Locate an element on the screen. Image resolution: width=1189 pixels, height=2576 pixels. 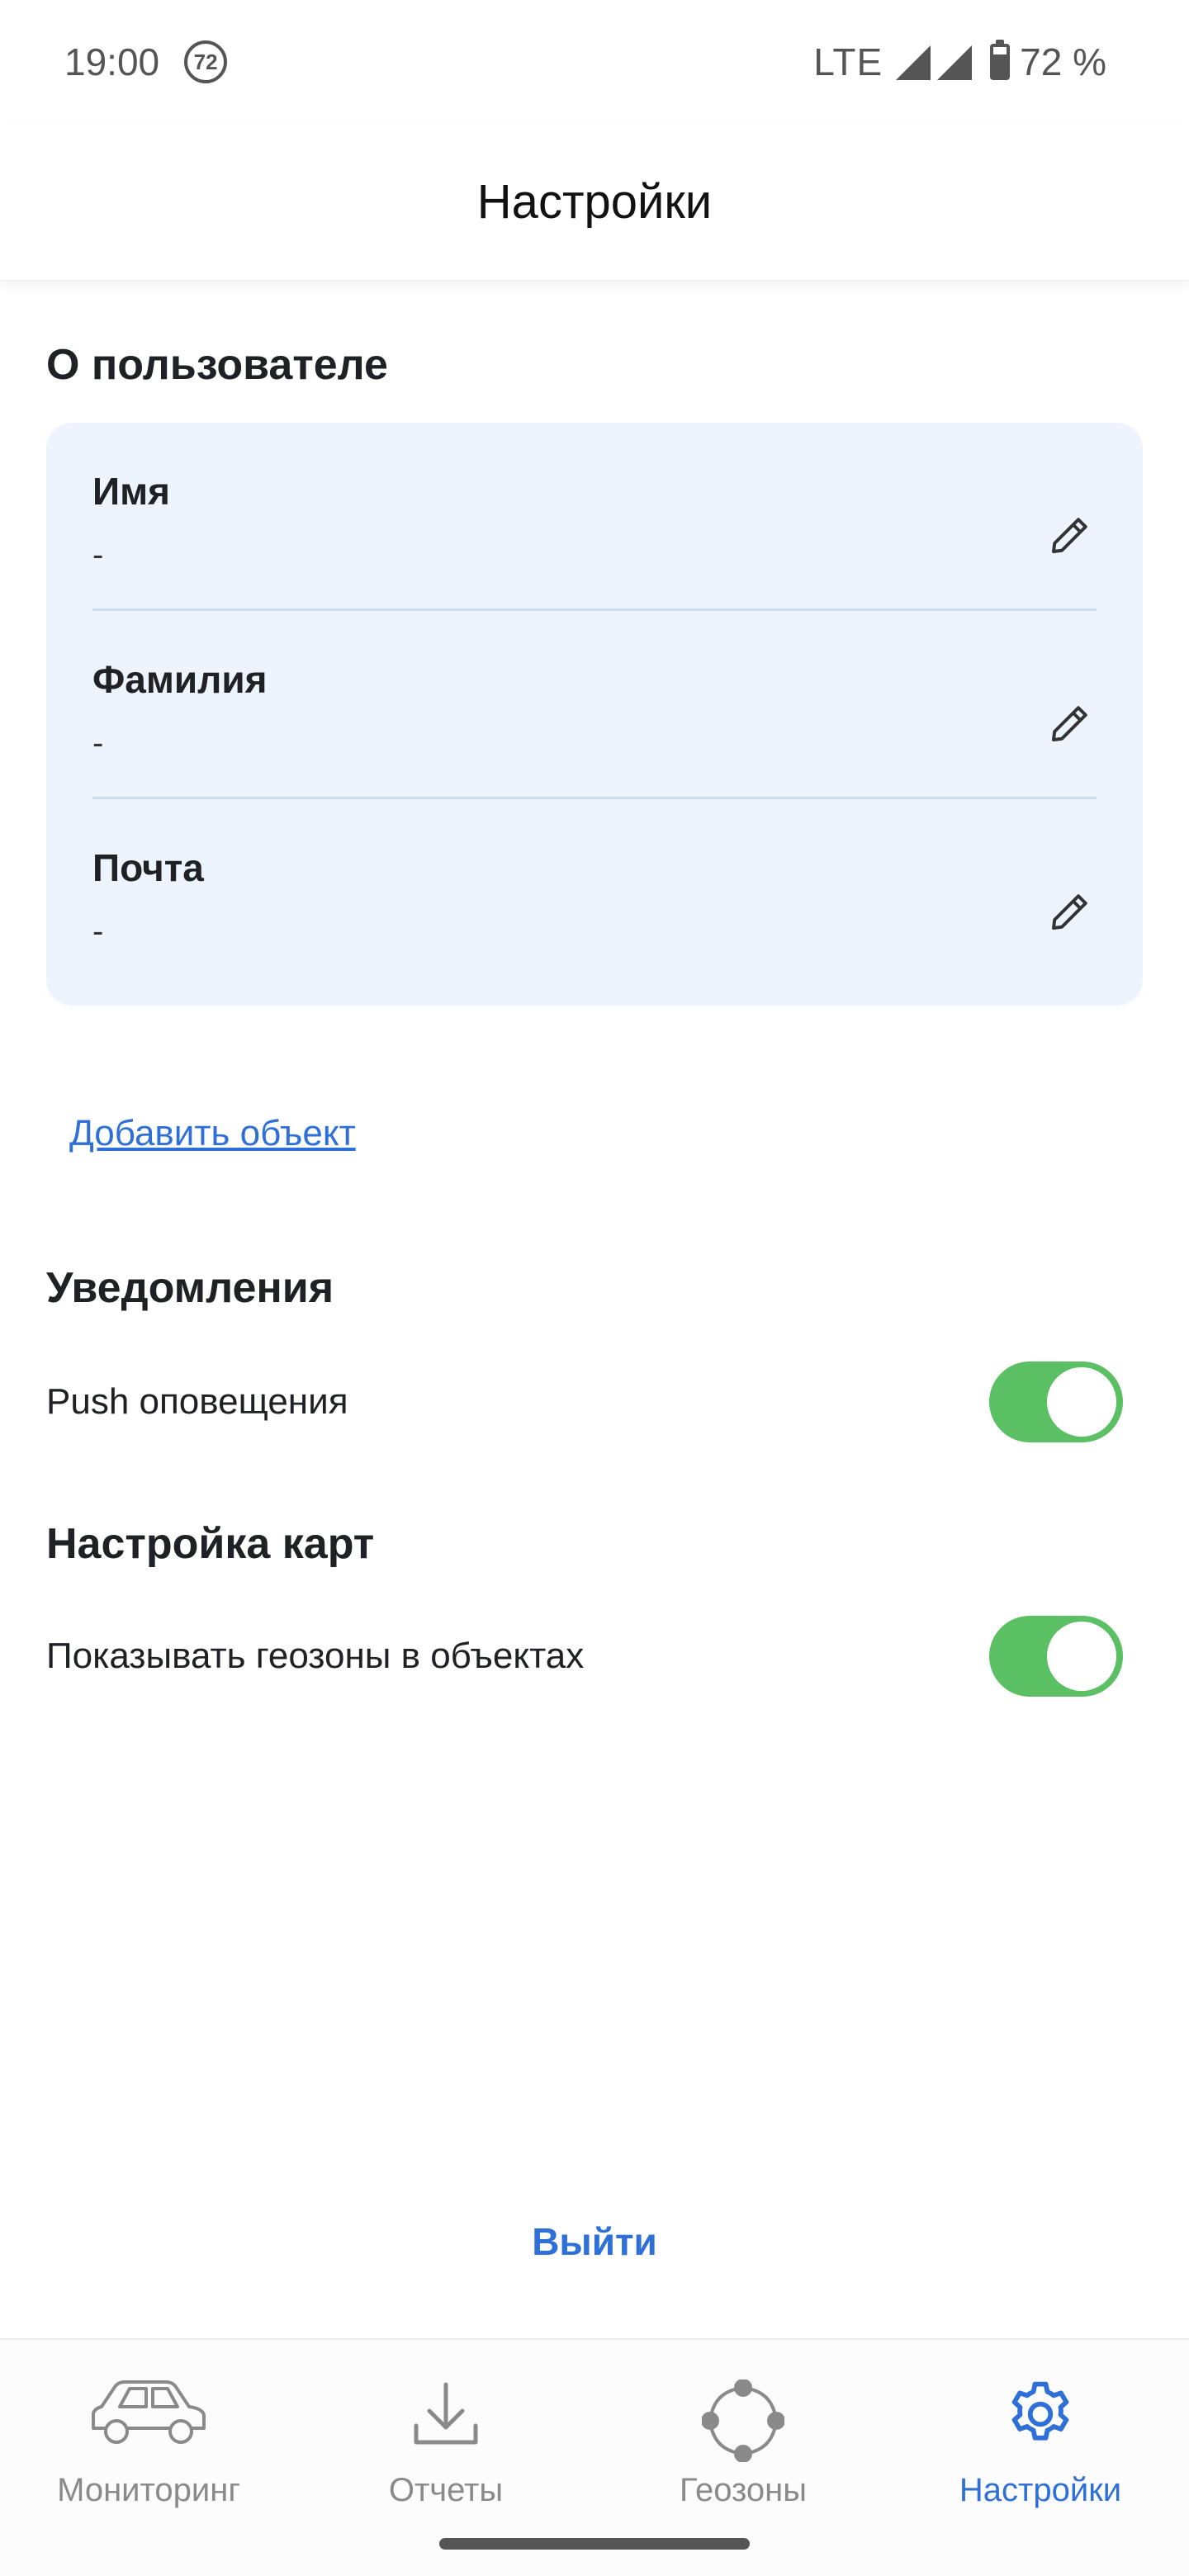
download-icon is located at coordinates (446, 2414).